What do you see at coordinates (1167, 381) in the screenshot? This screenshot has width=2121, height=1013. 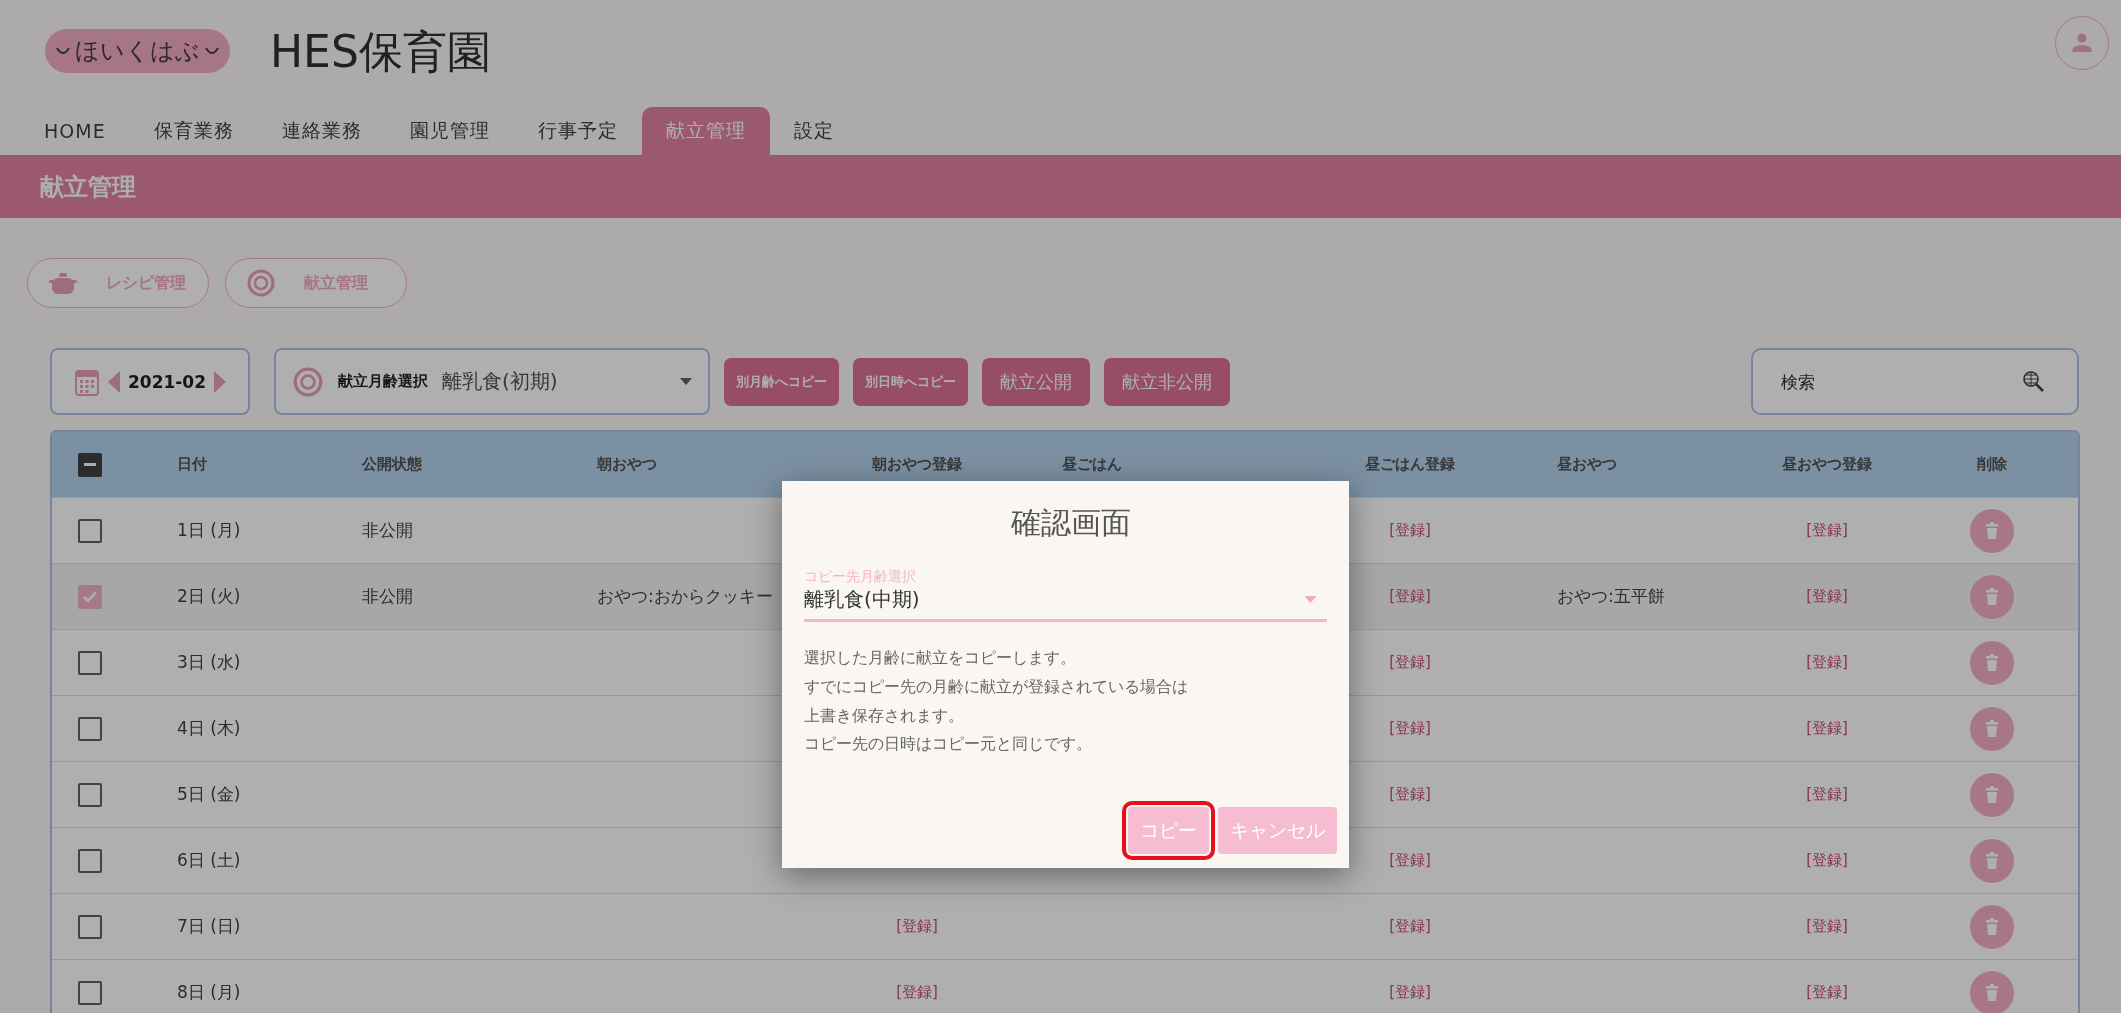 I see `action-button: 献立非公開` at bounding box center [1167, 381].